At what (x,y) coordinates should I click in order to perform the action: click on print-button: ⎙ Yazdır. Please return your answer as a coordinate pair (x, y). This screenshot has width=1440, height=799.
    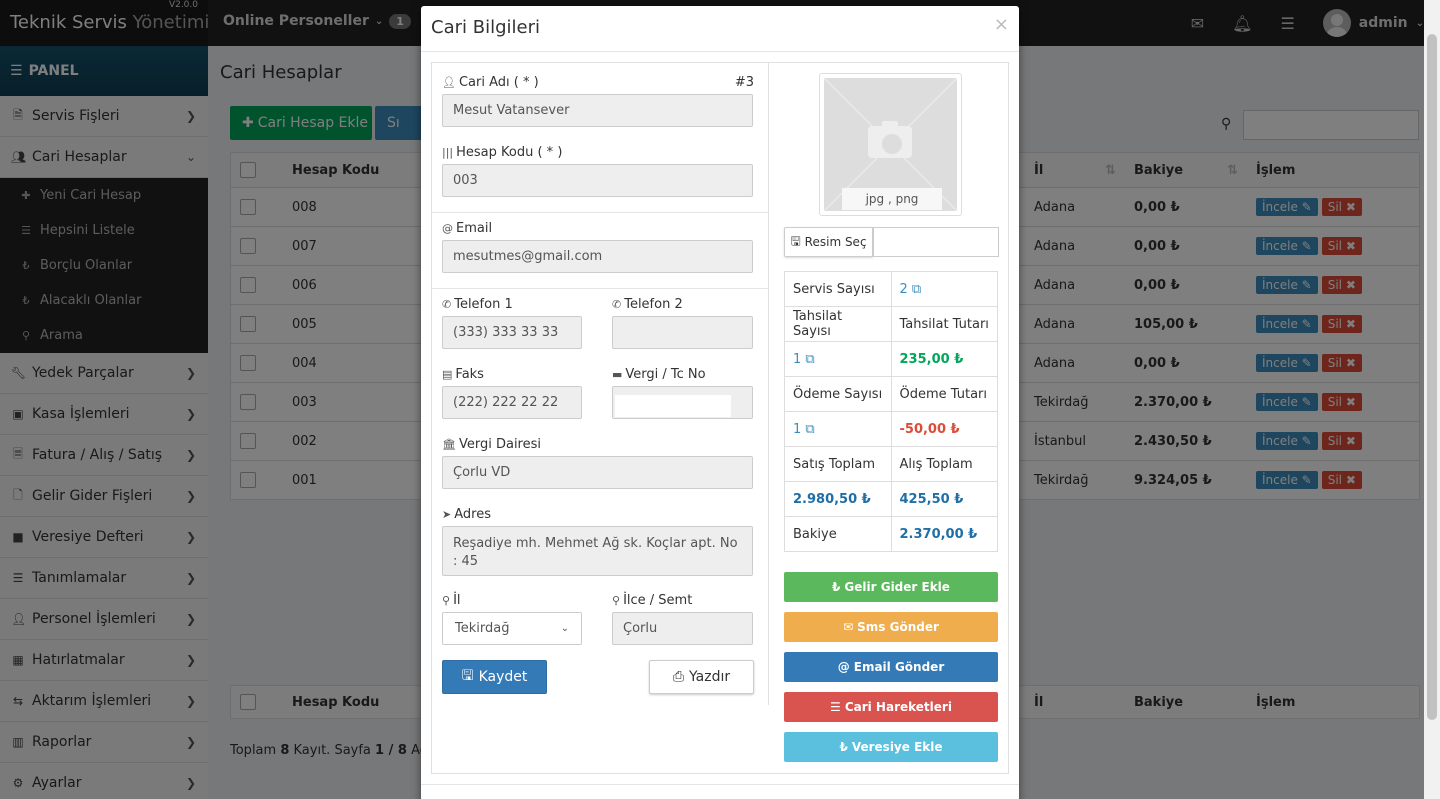
    Looking at the image, I should click on (701, 677).